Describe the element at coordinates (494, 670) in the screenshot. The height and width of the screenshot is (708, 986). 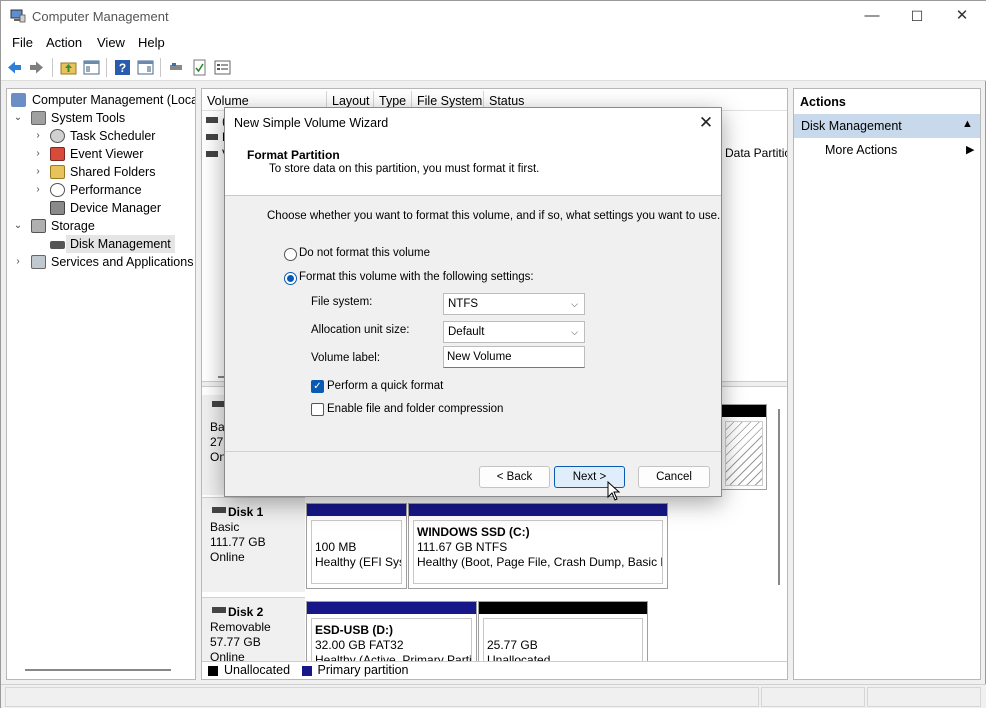
I see `legend: Unallocated Primary partition` at that location.